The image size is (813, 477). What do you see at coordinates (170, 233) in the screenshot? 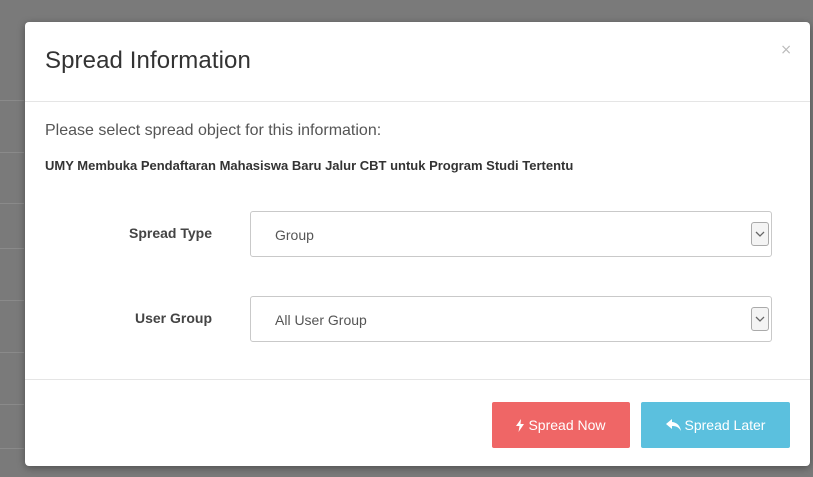
I see `spread-type-label: Spread Type` at bounding box center [170, 233].